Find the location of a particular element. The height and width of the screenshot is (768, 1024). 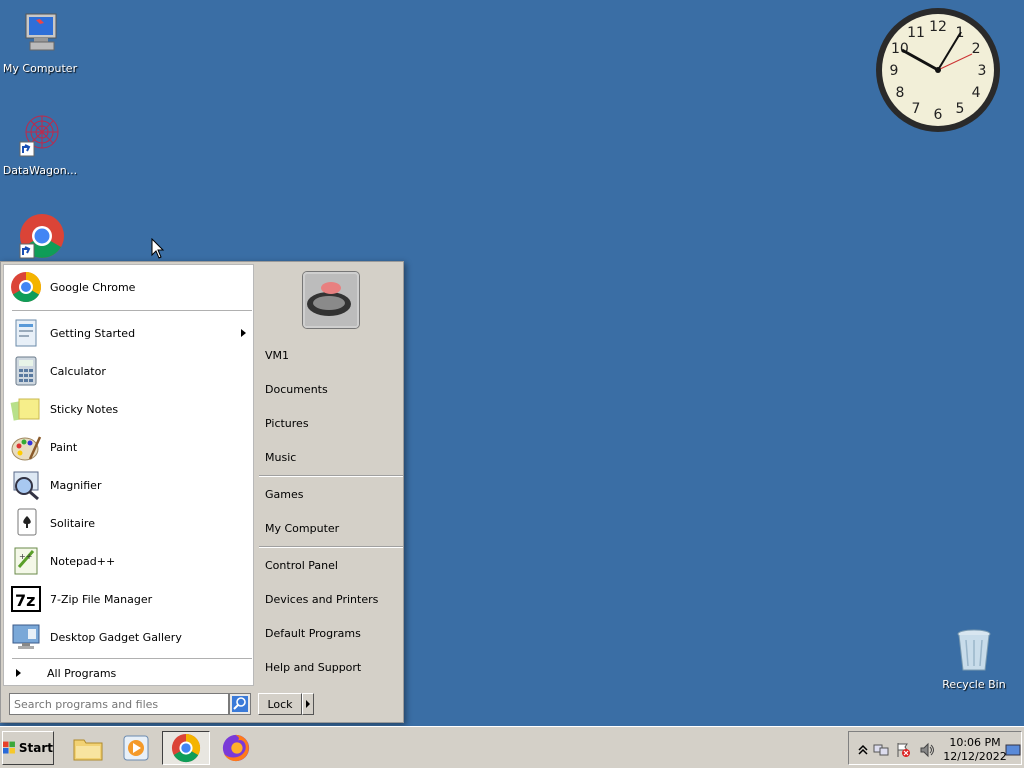

start-button: Start is located at coordinates (28, 748).